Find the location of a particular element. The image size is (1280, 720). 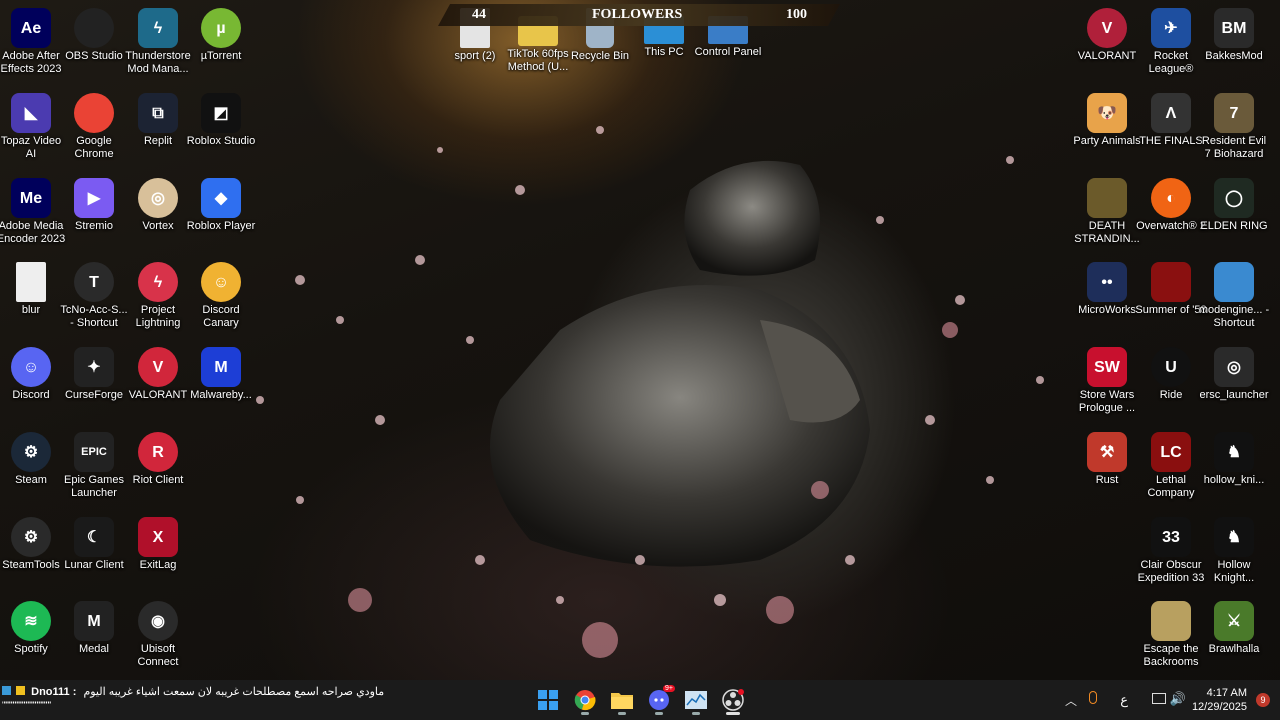

news-line-2: """""""""""""""""""""" is located at coordinates (26, 705).